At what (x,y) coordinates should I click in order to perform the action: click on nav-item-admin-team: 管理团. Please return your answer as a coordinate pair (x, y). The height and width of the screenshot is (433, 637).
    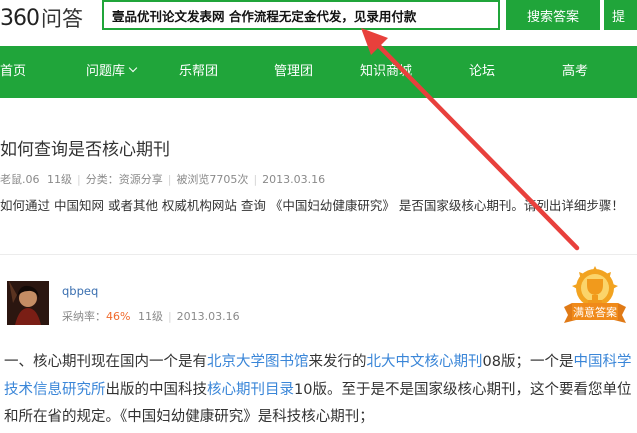
    Looking at the image, I should click on (293, 72).